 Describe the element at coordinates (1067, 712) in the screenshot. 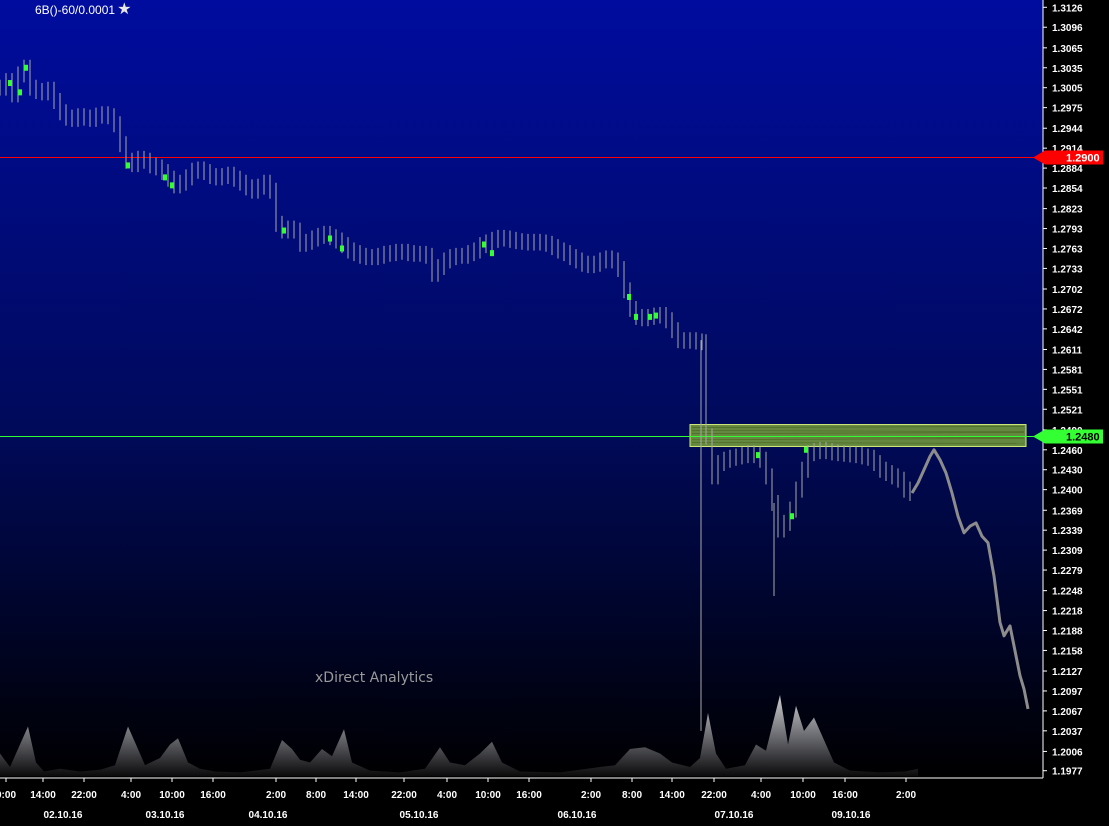

I see `price-tick-label: 1.2067` at that location.